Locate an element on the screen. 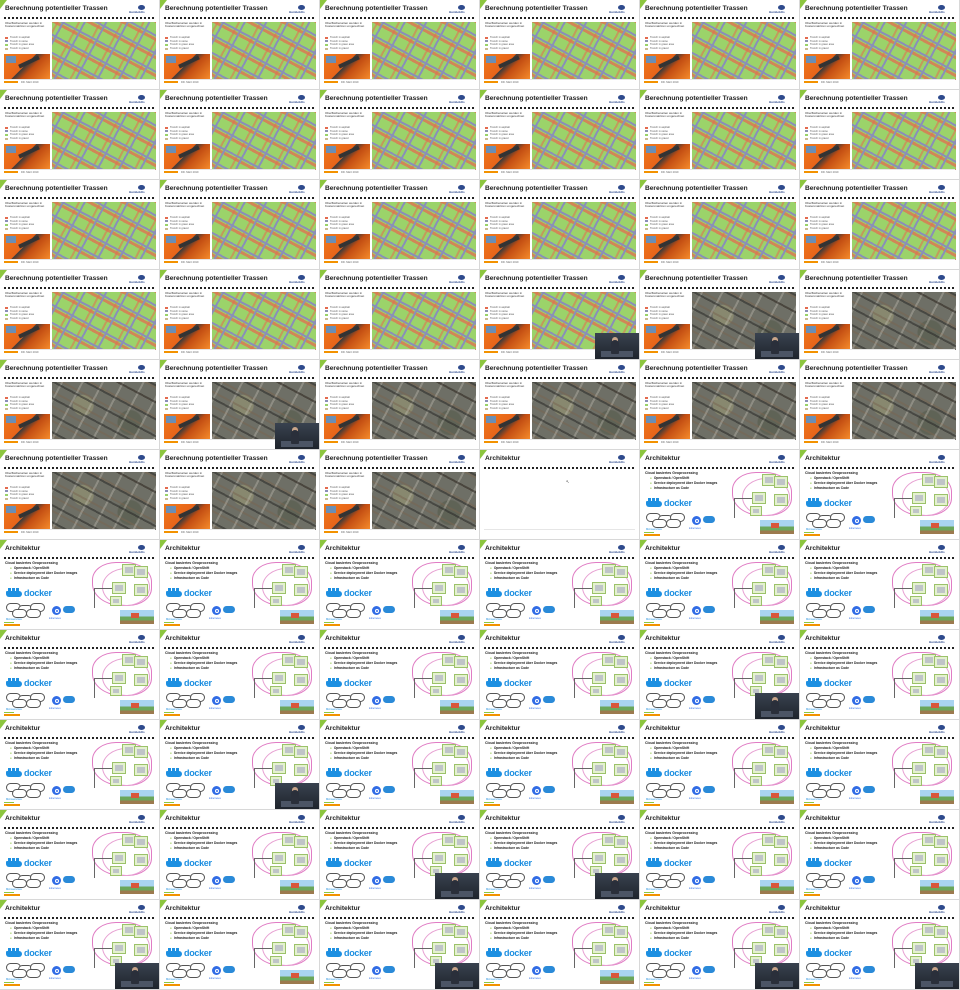 The image size is (960, 990). slide-thumbnail: Architektur Humboldts ↖ is located at coordinates (560, 495).